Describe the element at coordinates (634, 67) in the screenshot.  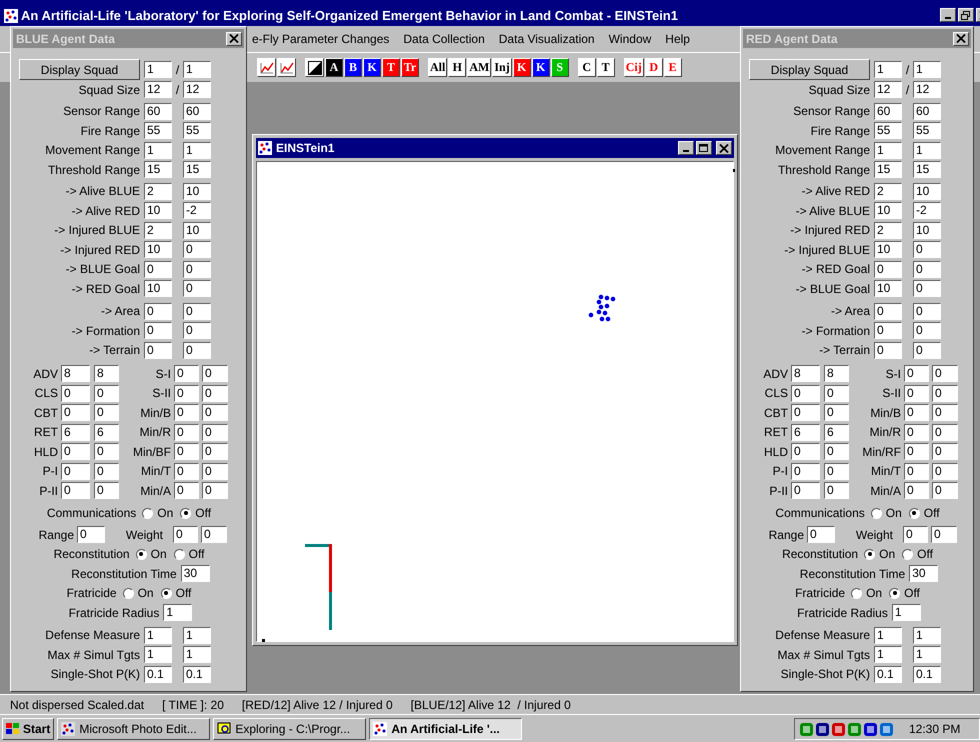
I see `toolbar-button: Cij` at that location.